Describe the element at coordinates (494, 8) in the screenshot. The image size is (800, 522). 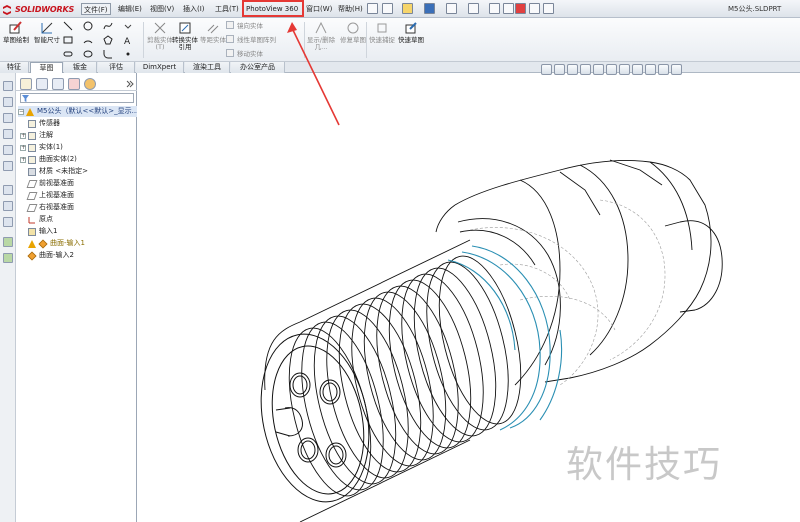
I see `select-icon` at that location.